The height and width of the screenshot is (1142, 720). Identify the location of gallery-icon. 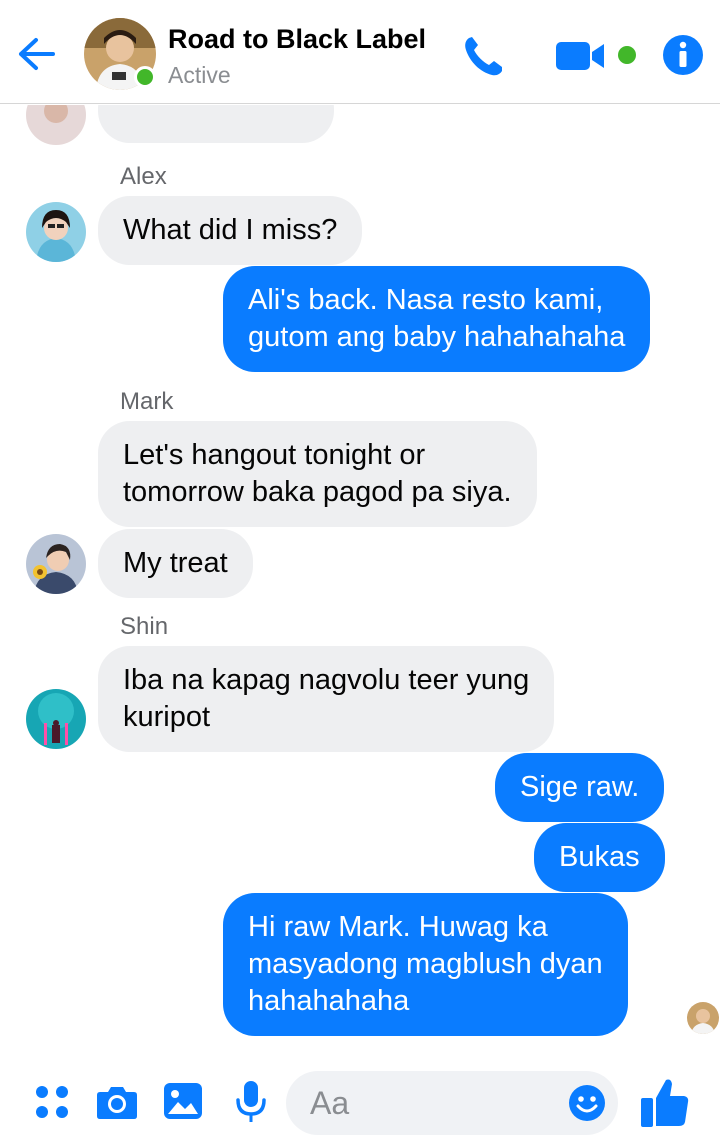
(183, 1101).